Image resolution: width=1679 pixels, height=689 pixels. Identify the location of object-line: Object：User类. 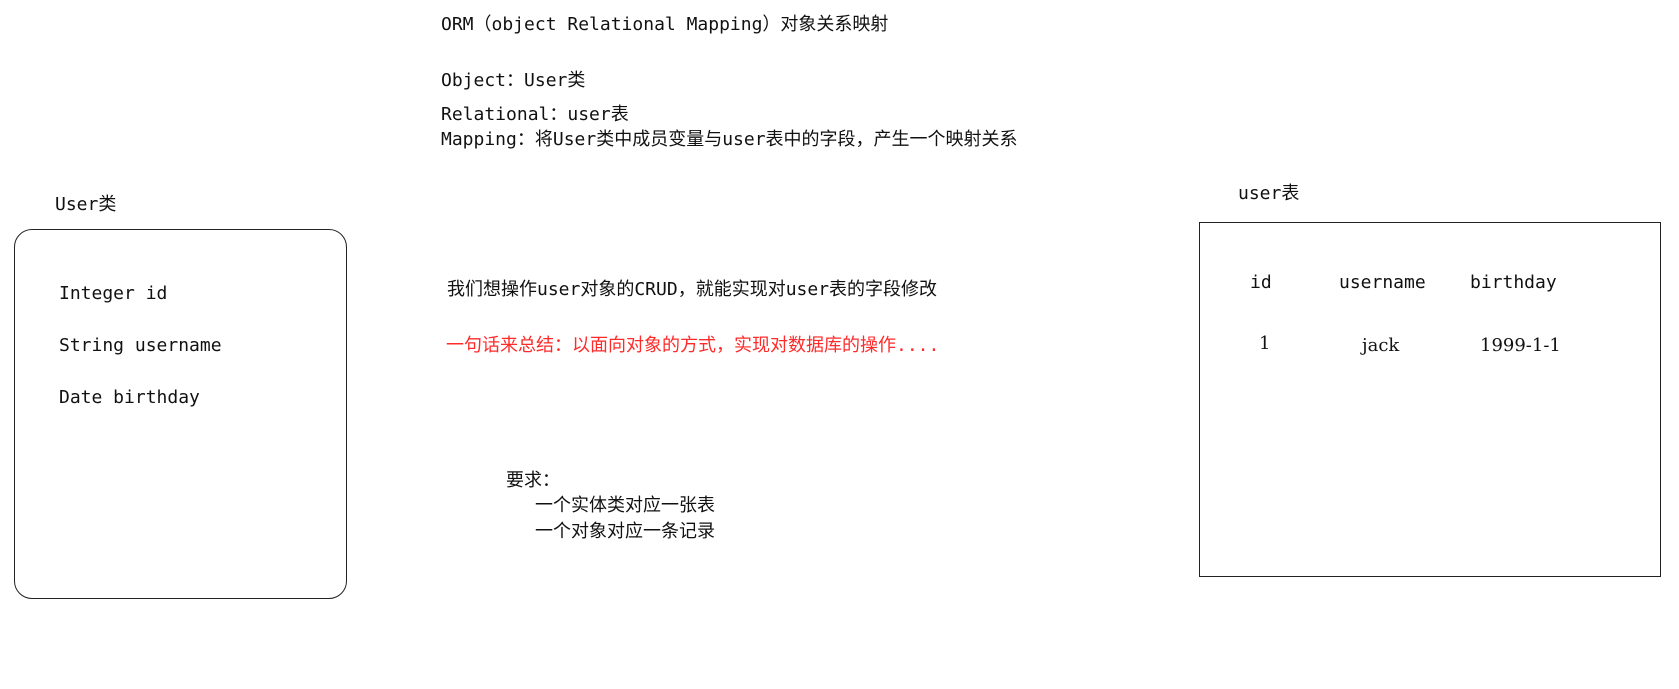
(513, 80).